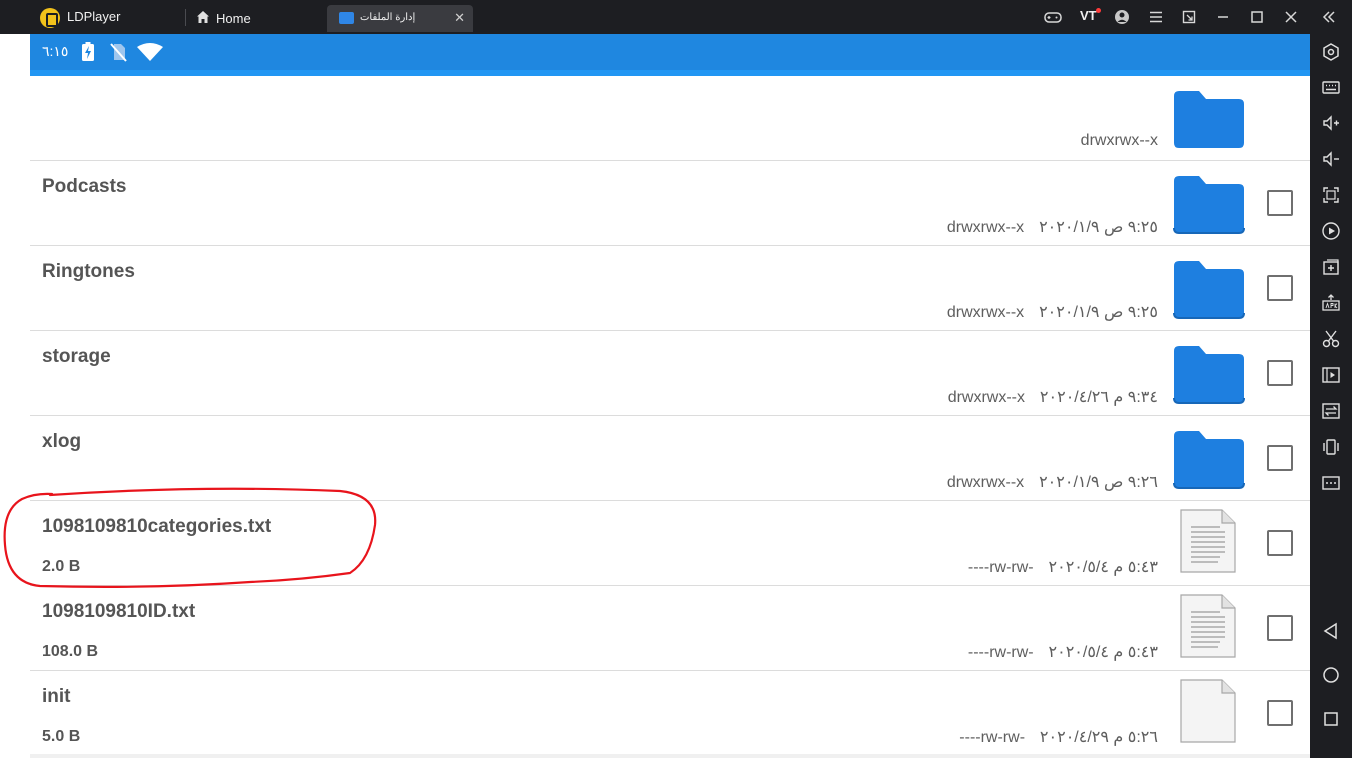 Image resolution: width=1352 pixels, height=758 pixels. I want to click on gamepad-icon, so click(1053, 17).